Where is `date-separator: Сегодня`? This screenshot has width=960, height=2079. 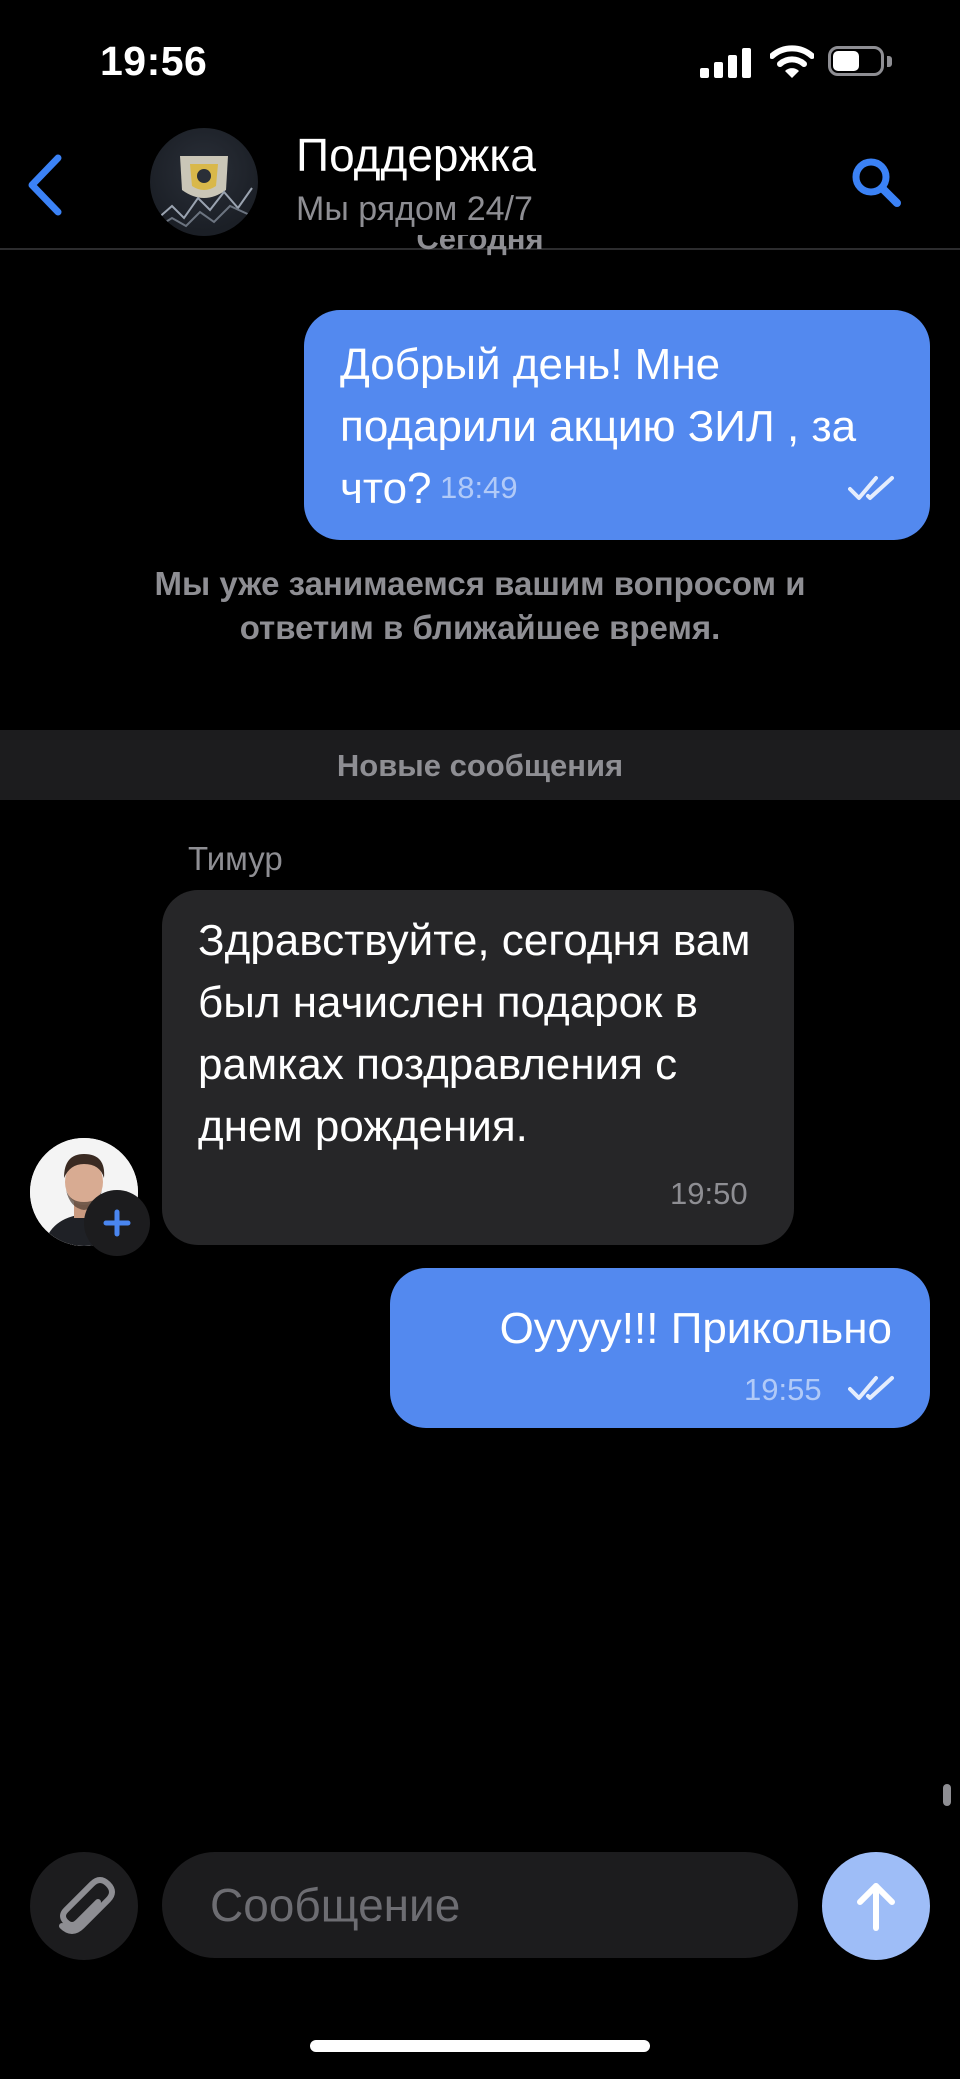
date-separator: Сегодня is located at coordinates (480, 249).